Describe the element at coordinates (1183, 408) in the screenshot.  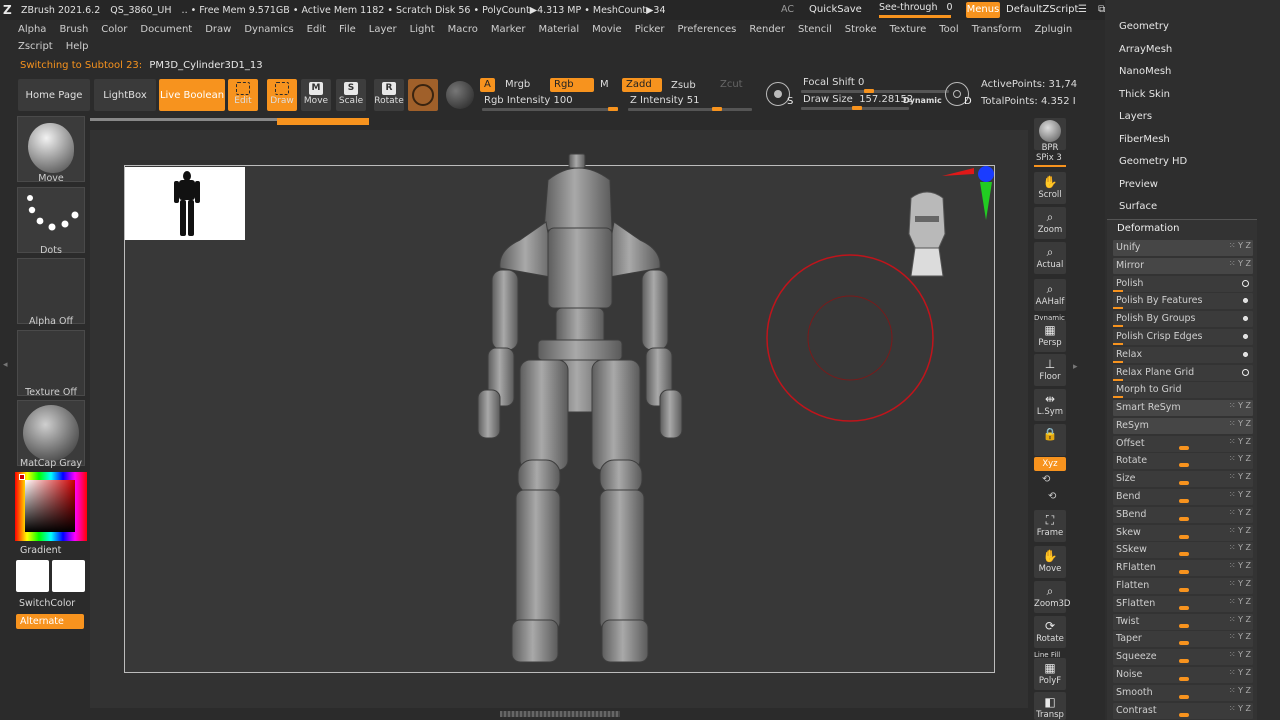
I see `deform-smart-resym: Smart ReSym ⁙ Y Z` at that location.